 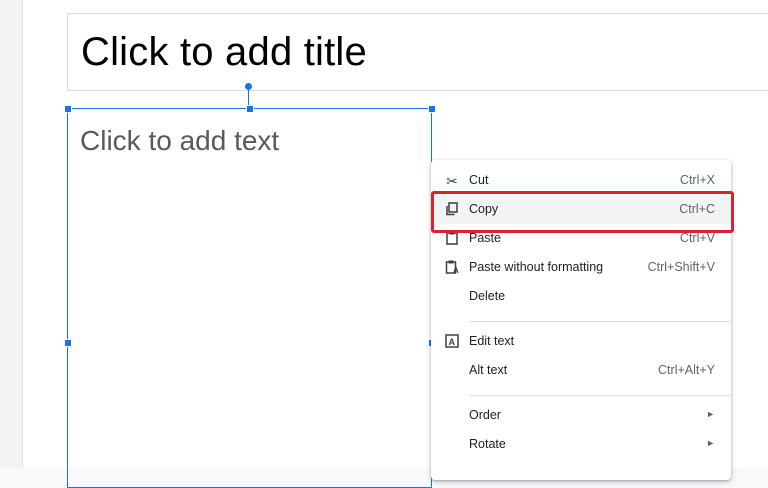 What do you see at coordinates (452, 181) in the screenshot?
I see `scissors-icon: ✂` at bounding box center [452, 181].